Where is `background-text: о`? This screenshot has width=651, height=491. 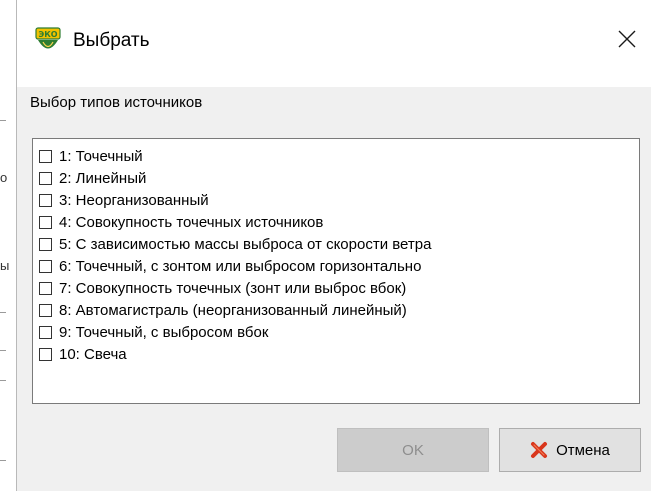
background-text: о is located at coordinates (4, 177).